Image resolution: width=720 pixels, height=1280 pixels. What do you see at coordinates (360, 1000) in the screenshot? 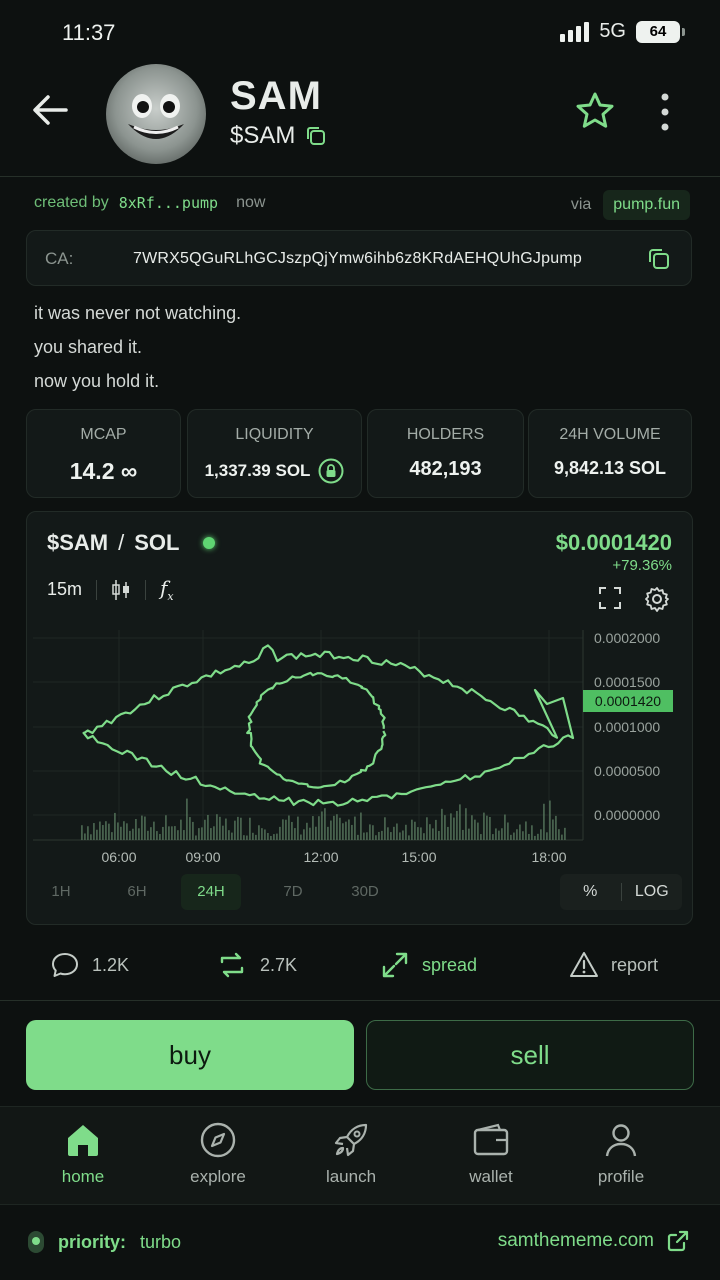
I see `actions-divider` at bounding box center [360, 1000].